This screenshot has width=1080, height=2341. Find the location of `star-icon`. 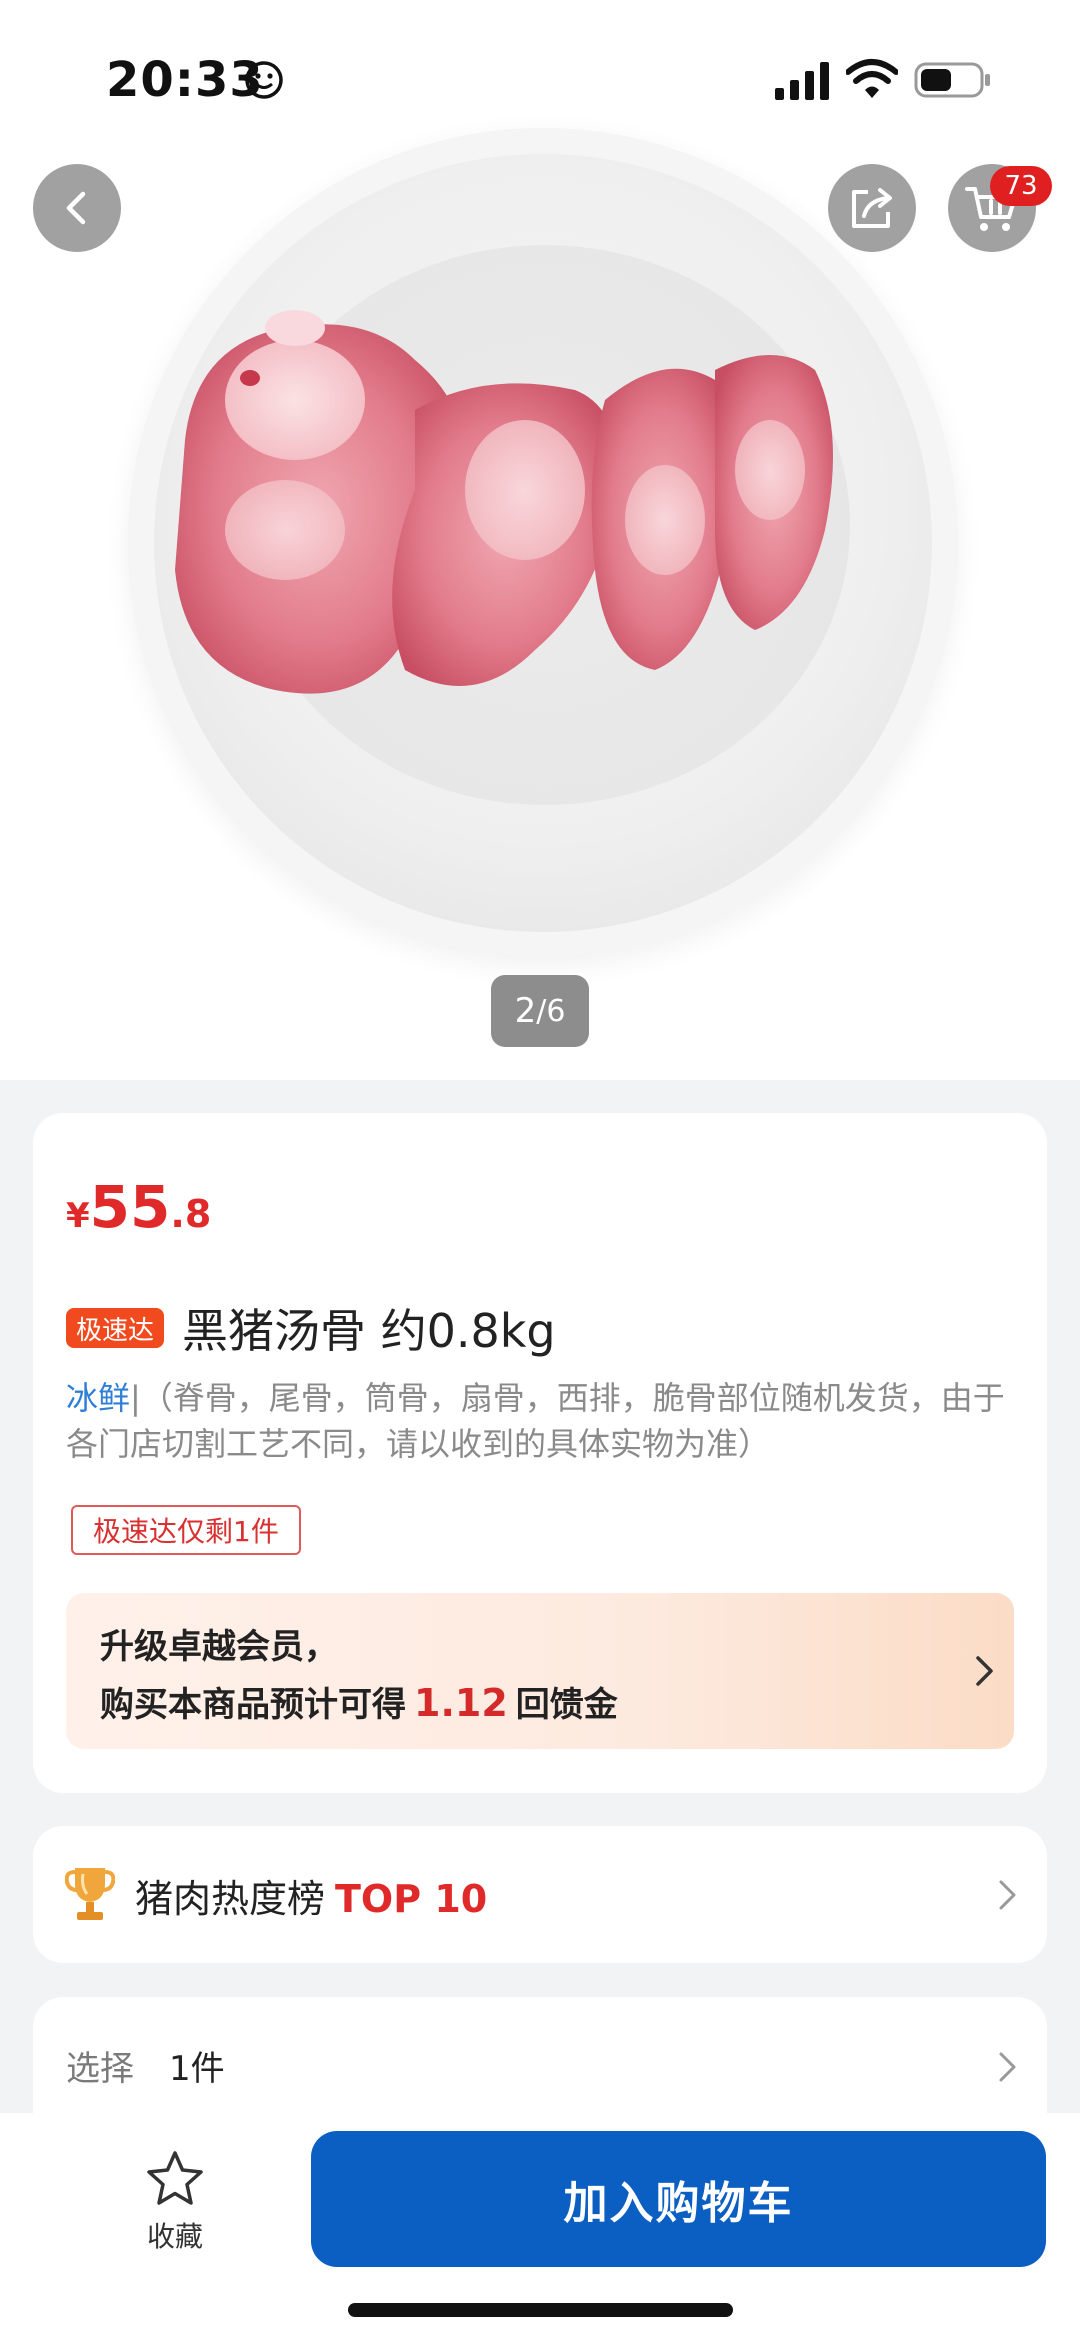

star-icon is located at coordinates (175, 2178).